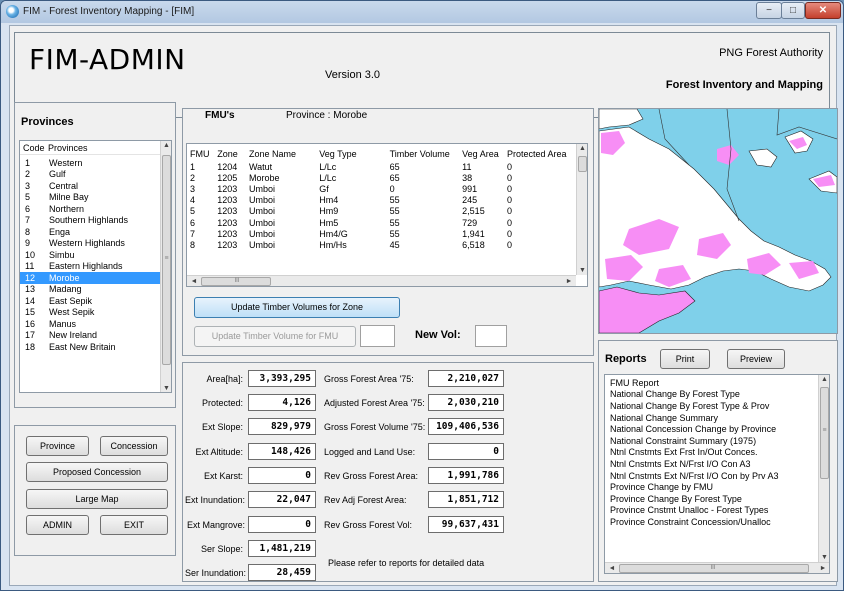  I want to click on province-name: Madang, so click(65, 289).